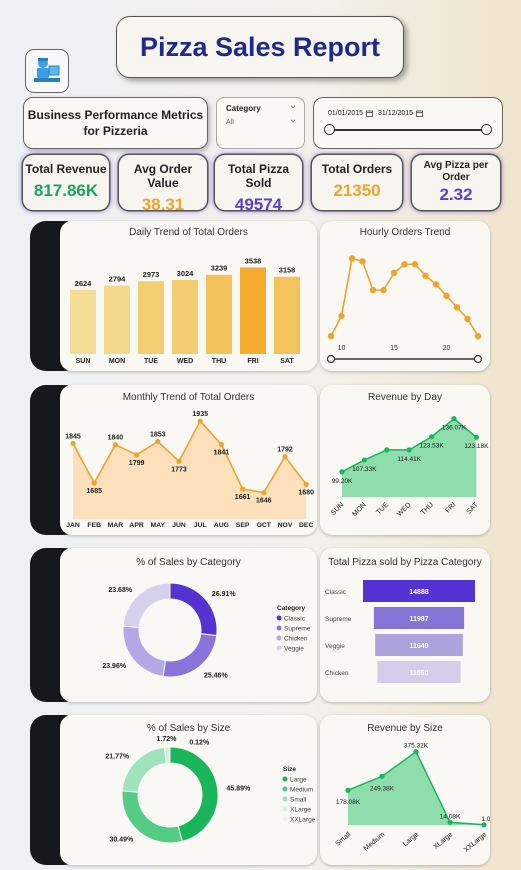 This screenshot has width=521, height=870. Describe the element at coordinates (94, 525) in the screenshot. I see `x-tick-label: FEB` at that location.